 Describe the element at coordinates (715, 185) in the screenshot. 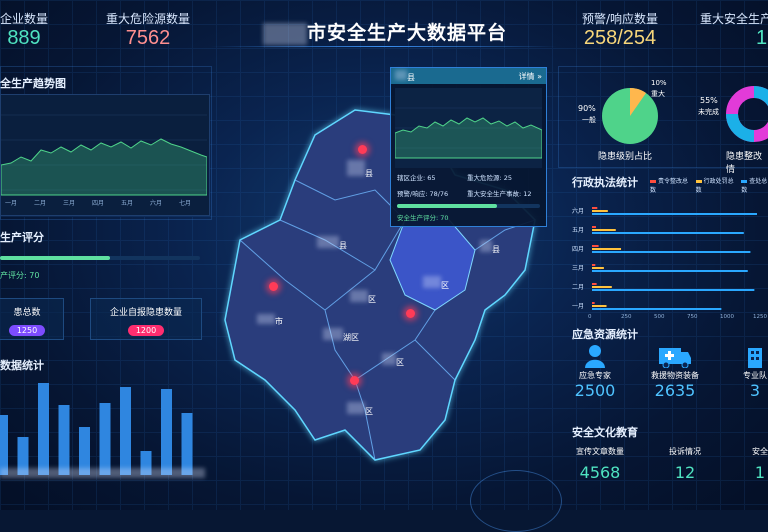

I see `legend-item: 行政处罚总数` at that location.